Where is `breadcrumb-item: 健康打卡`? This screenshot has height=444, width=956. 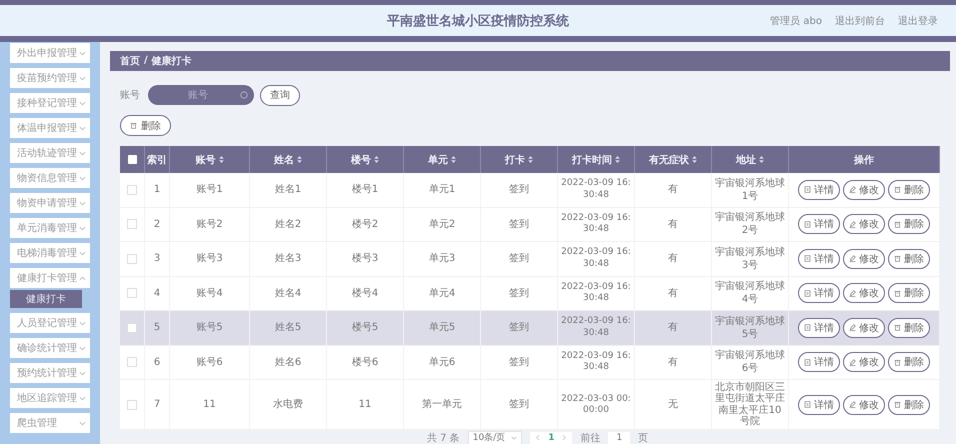
breadcrumb-item: 健康打卡 is located at coordinates (172, 61).